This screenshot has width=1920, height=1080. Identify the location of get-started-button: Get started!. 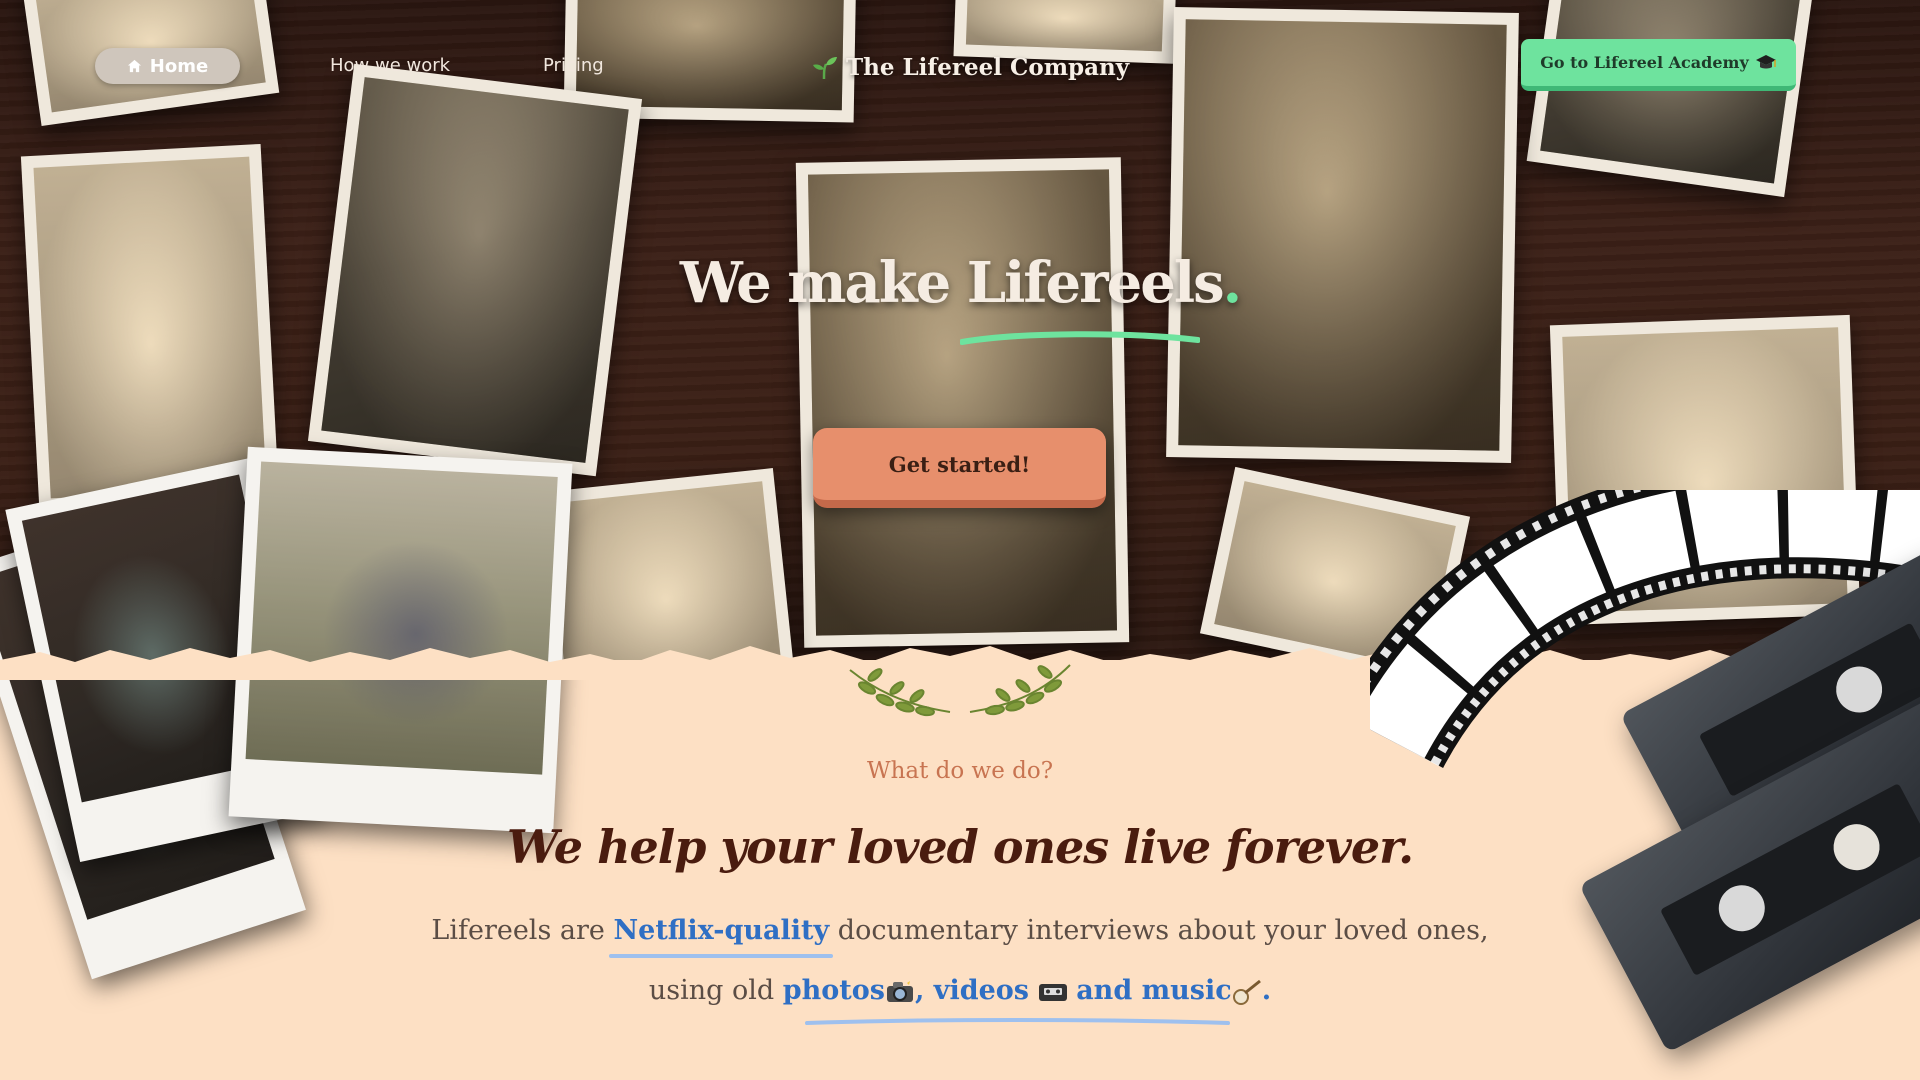
(959, 468).